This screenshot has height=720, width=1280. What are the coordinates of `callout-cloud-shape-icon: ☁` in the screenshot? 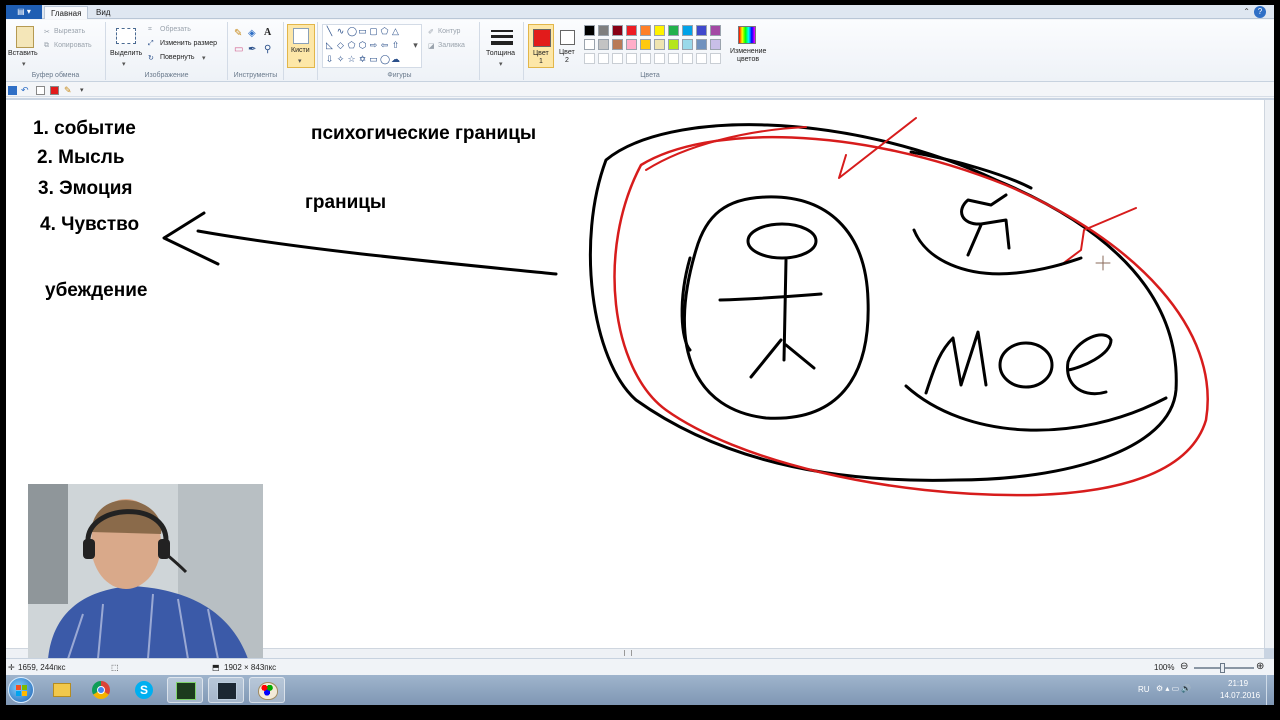 It's located at (395, 59).